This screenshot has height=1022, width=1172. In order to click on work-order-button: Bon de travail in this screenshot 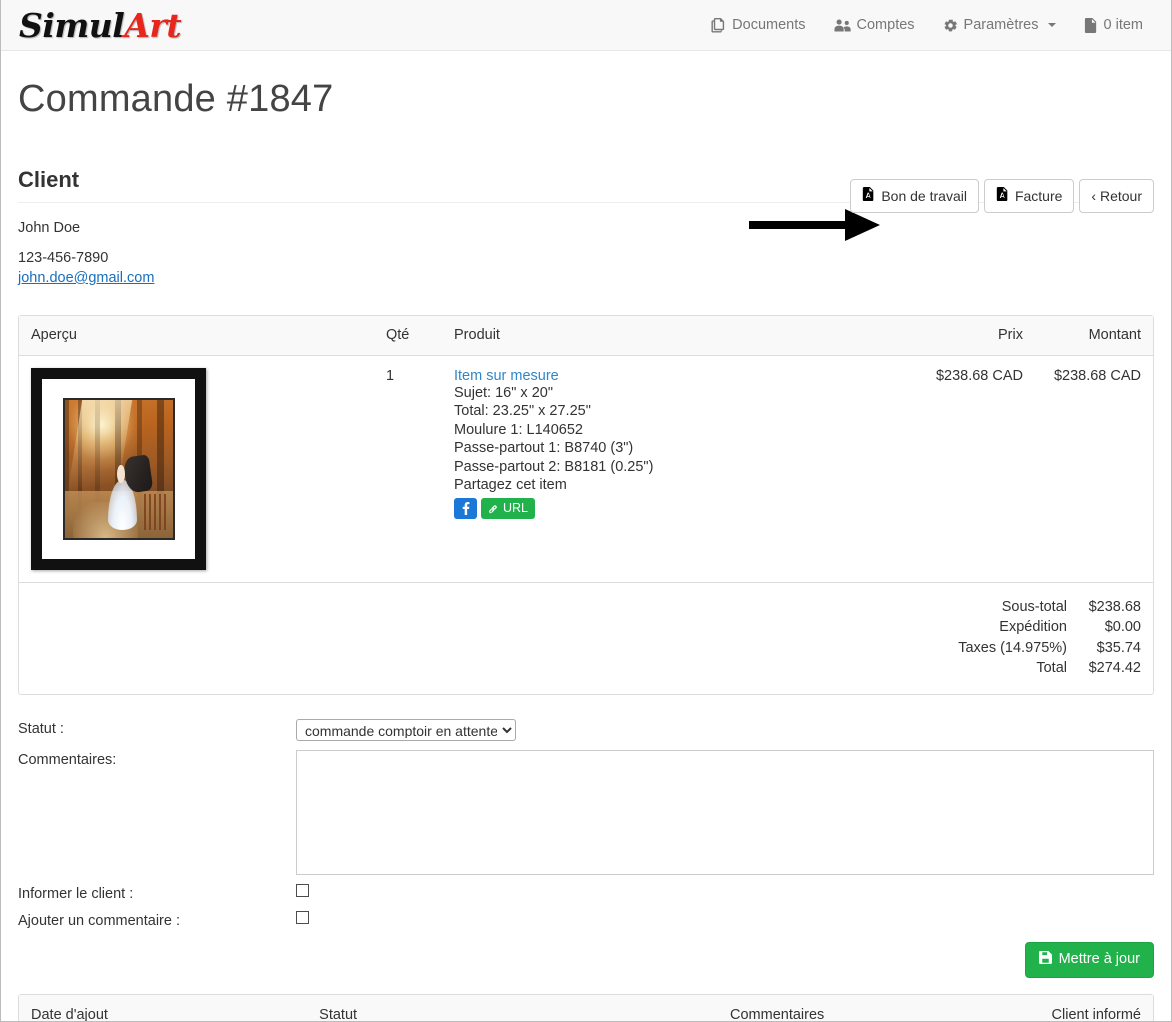, I will do `click(914, 196)`.